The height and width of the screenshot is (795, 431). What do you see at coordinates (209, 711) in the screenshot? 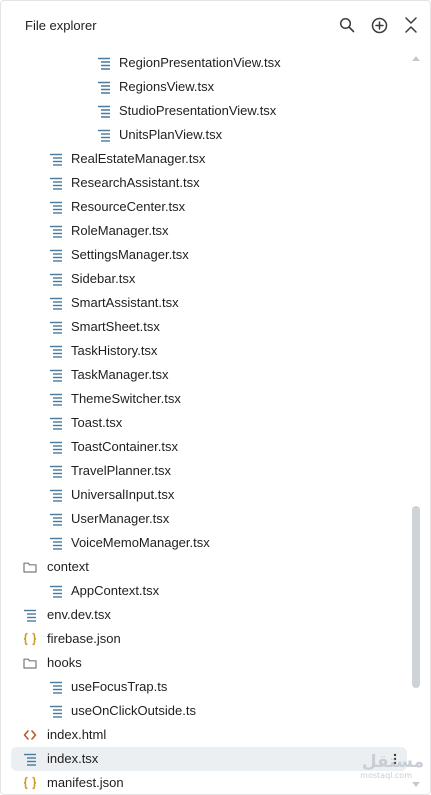
I see `tree-file-row: useOnClickOutside.ts` at bounding box center [209, 711].